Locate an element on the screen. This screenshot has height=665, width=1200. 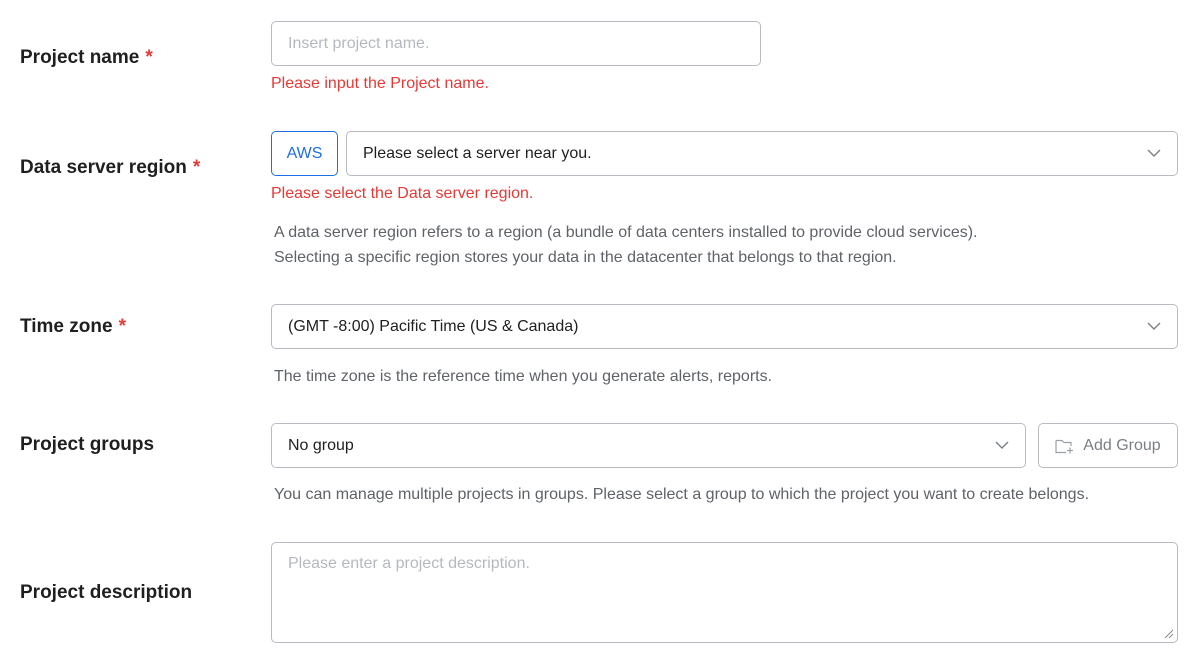
project-groups-value: No group is located at coordinates (321, 445).